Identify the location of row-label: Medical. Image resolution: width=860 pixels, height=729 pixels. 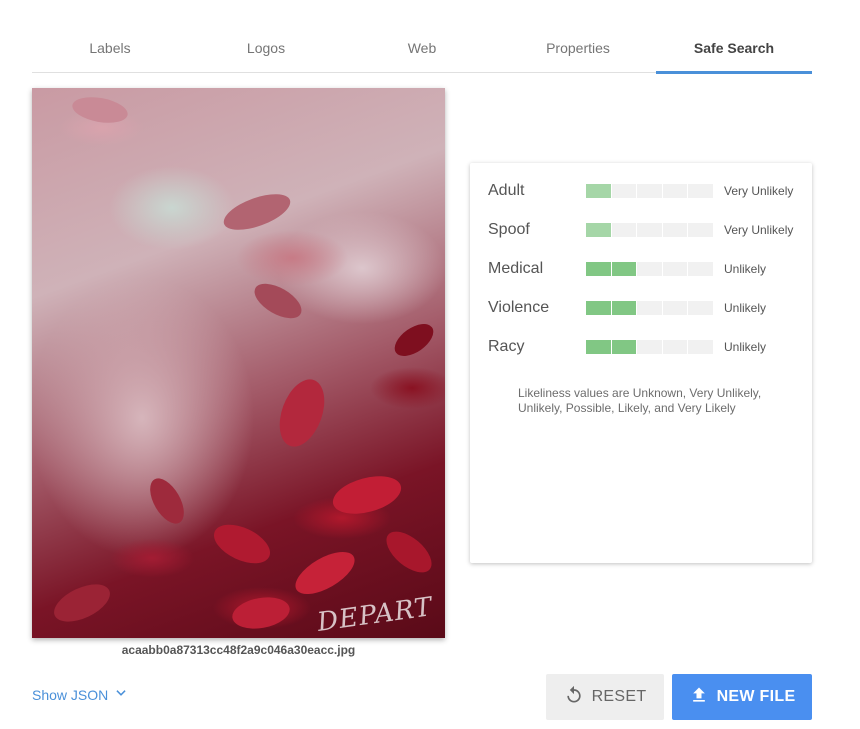
(516, 268).